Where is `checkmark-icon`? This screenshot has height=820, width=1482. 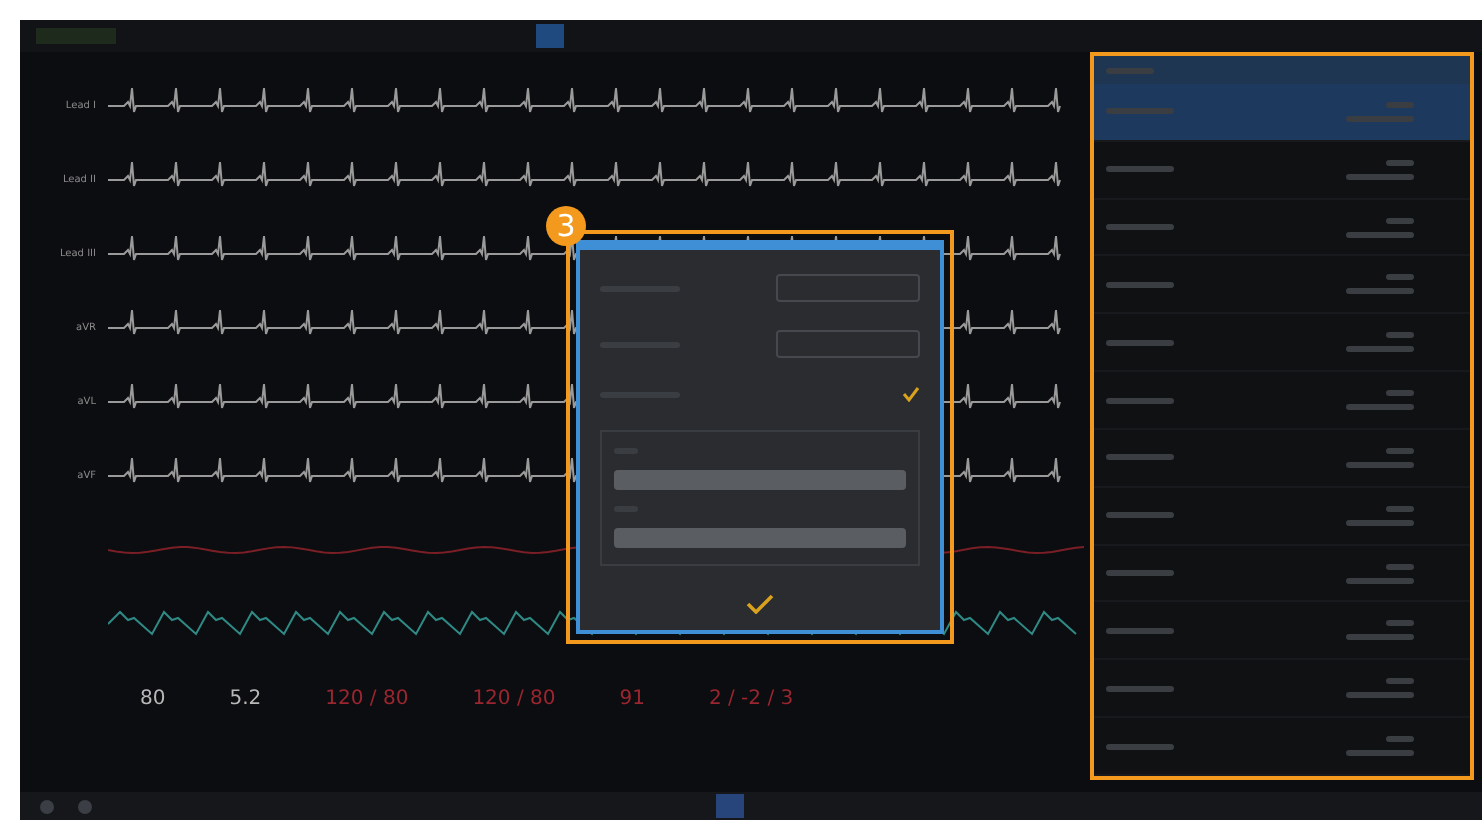 checkmark-icon is located at coordinates (911, 394).